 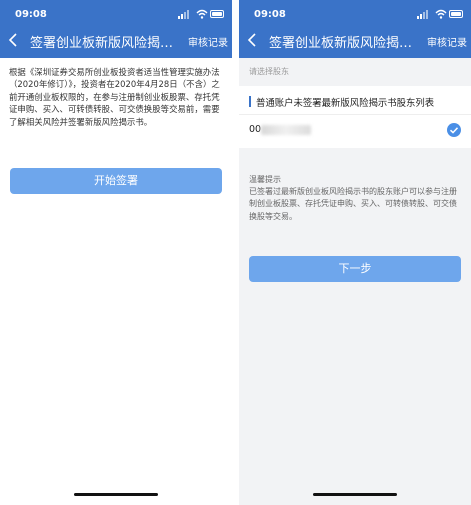 I want to click on tip-title: 温馨提示, so click(x=265, y=179).